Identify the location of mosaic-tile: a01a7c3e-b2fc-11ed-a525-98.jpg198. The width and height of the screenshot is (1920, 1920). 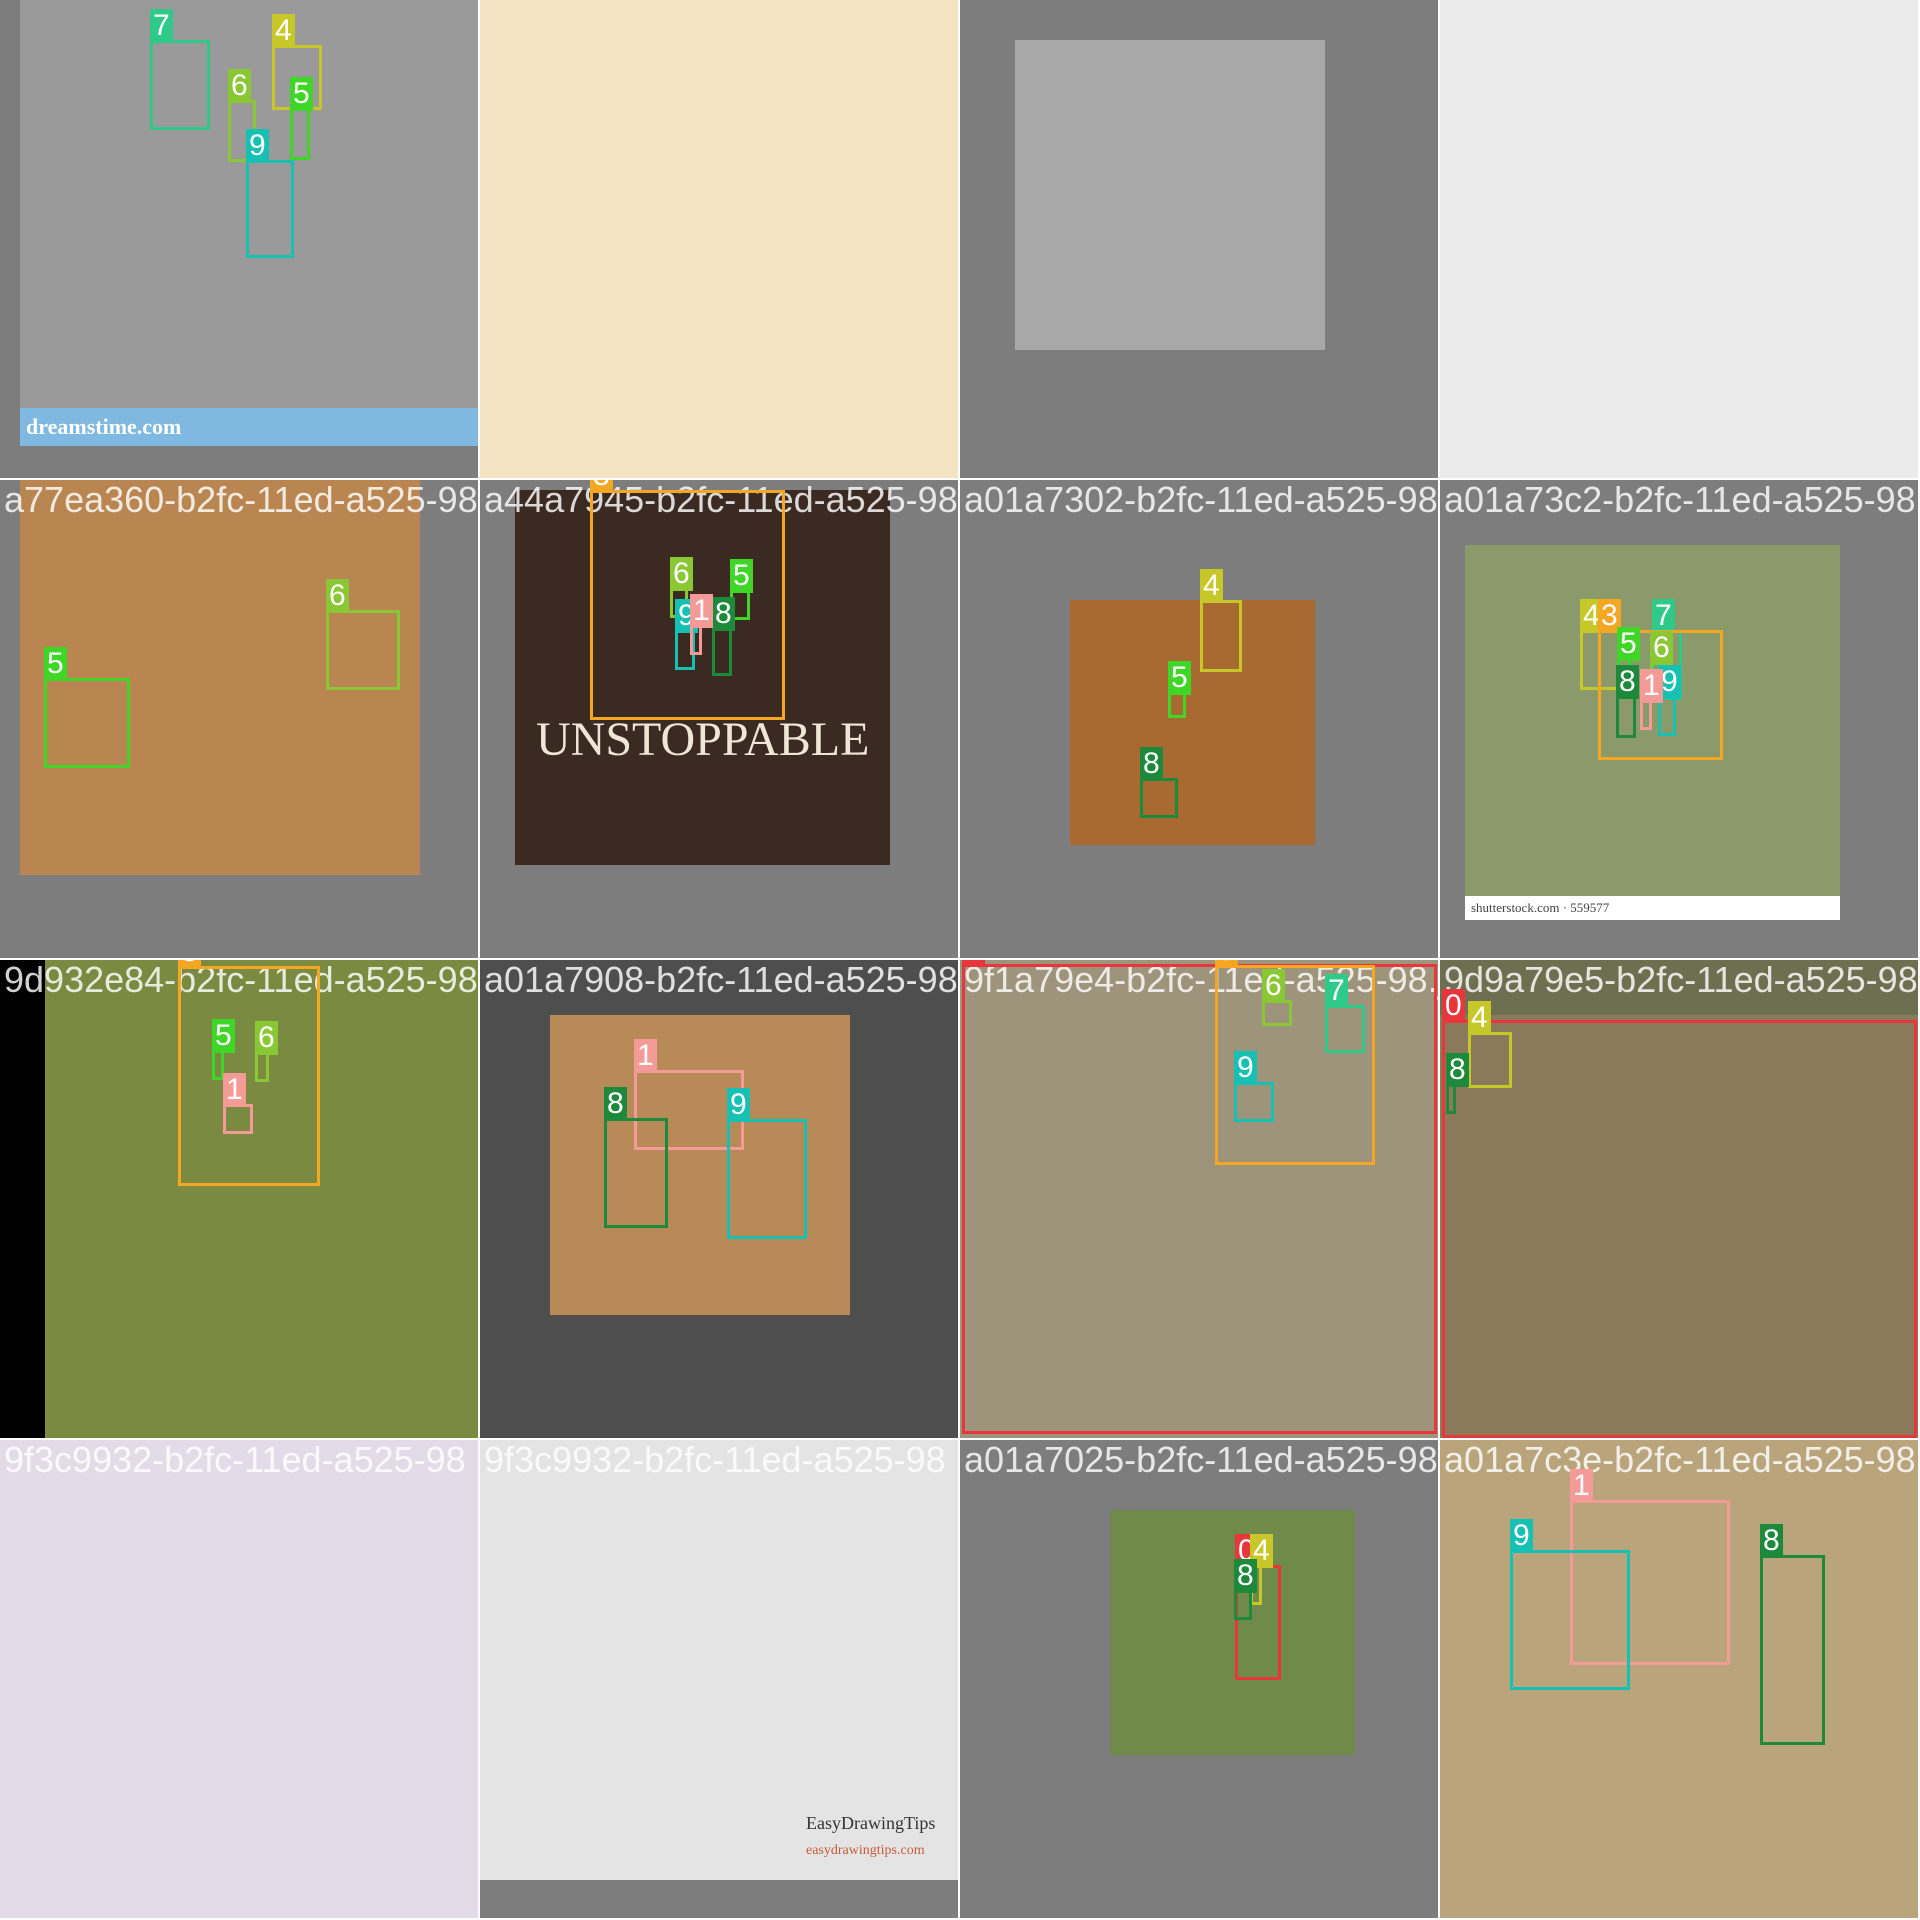
(1680, 1680).